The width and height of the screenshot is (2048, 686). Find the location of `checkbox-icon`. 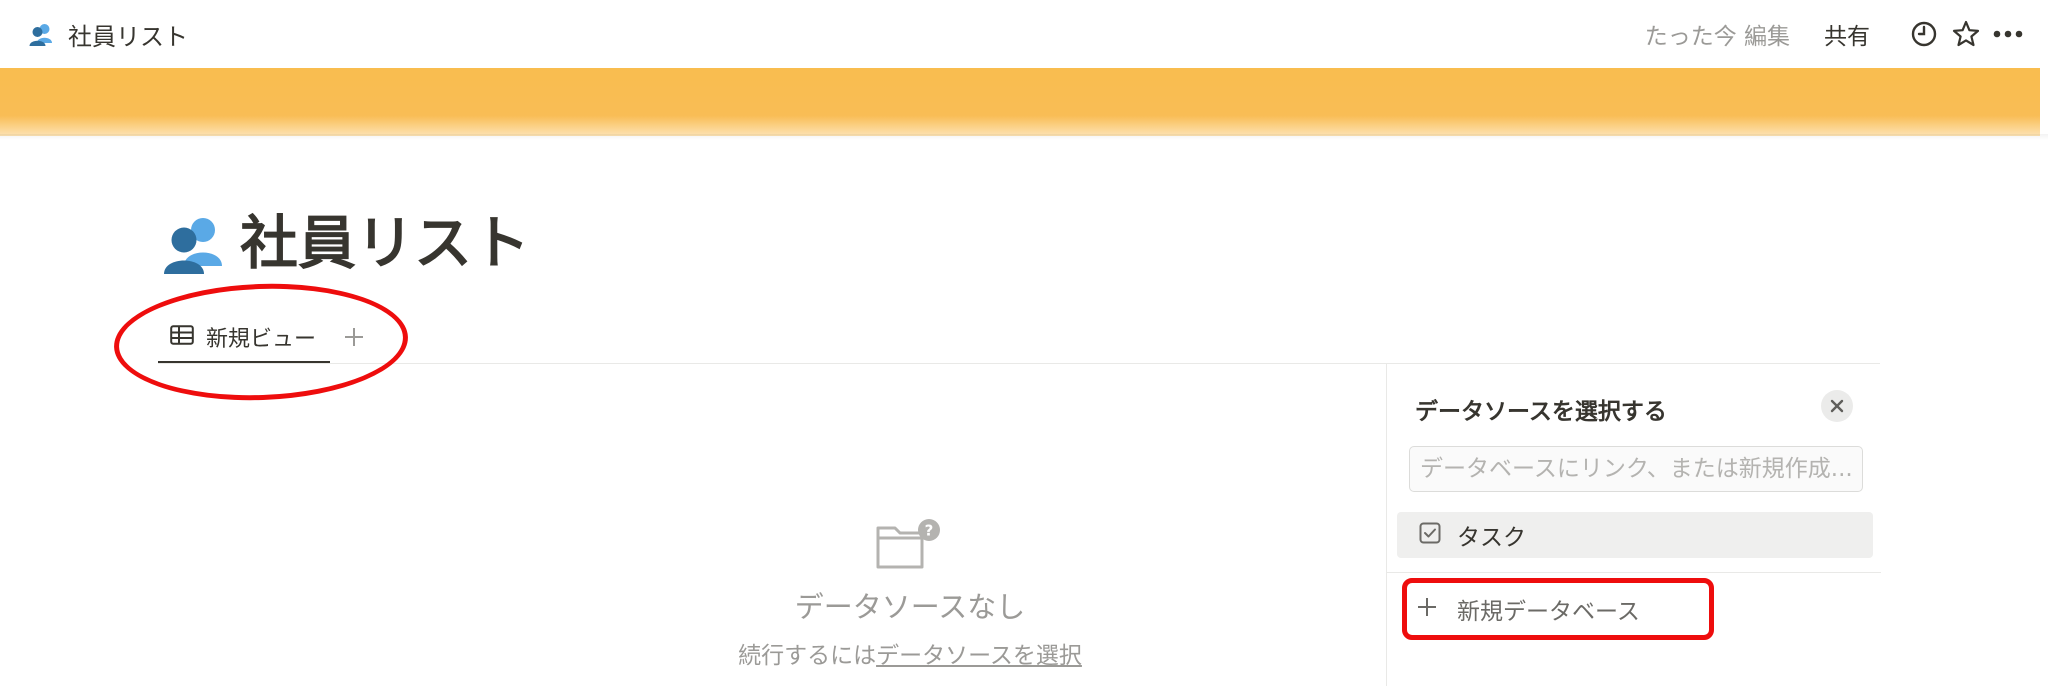

checkbox-icon is located at coordinates (1430, 535).